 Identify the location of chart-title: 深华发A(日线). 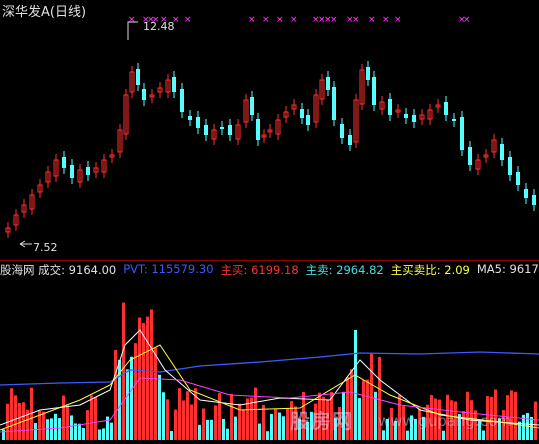
(44, 12).